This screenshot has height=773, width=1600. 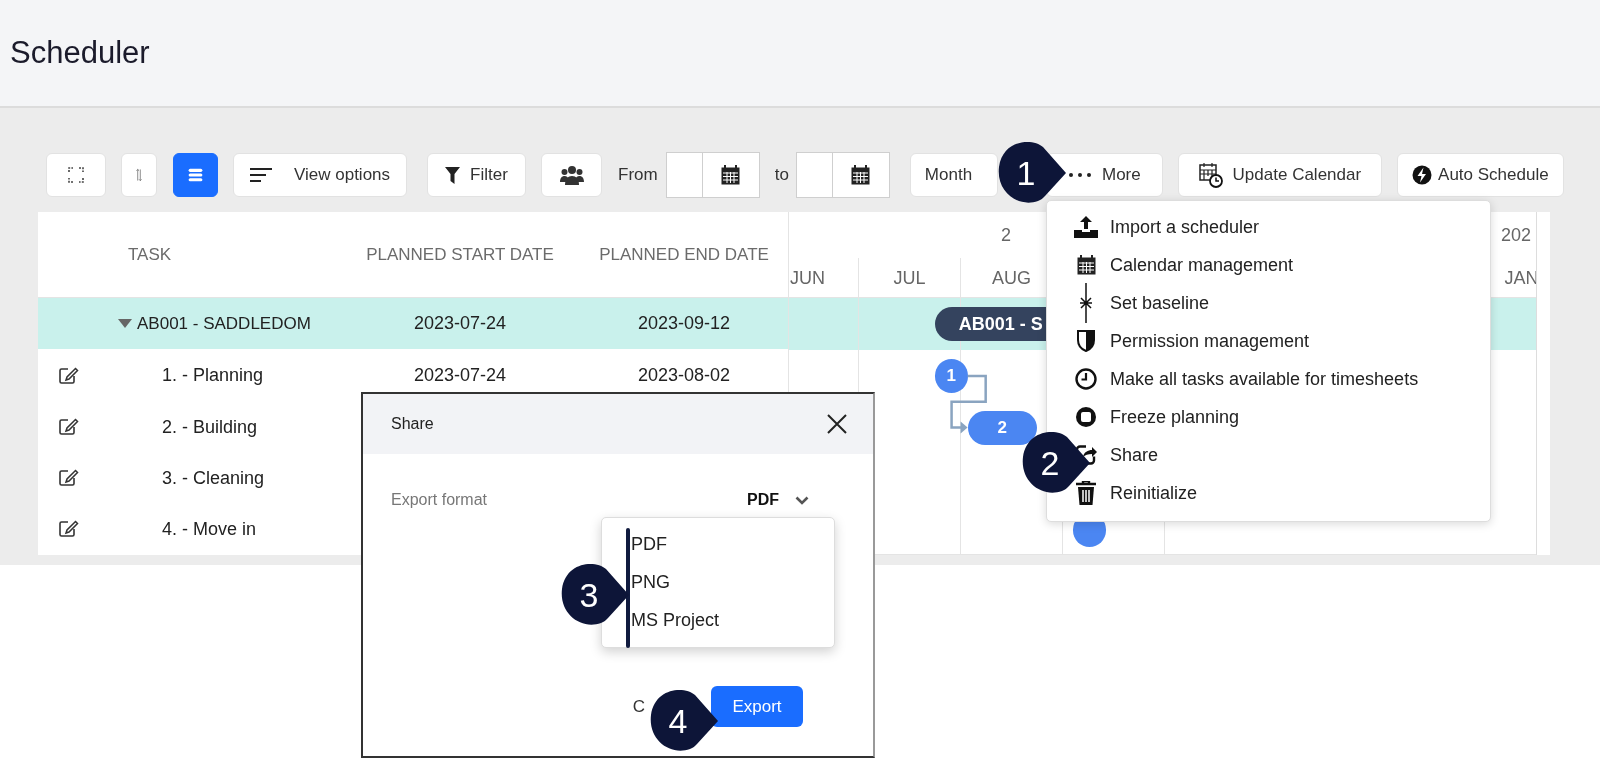 I want to click on step-callout-tooltip: 1, so click(x=1032, y=173).